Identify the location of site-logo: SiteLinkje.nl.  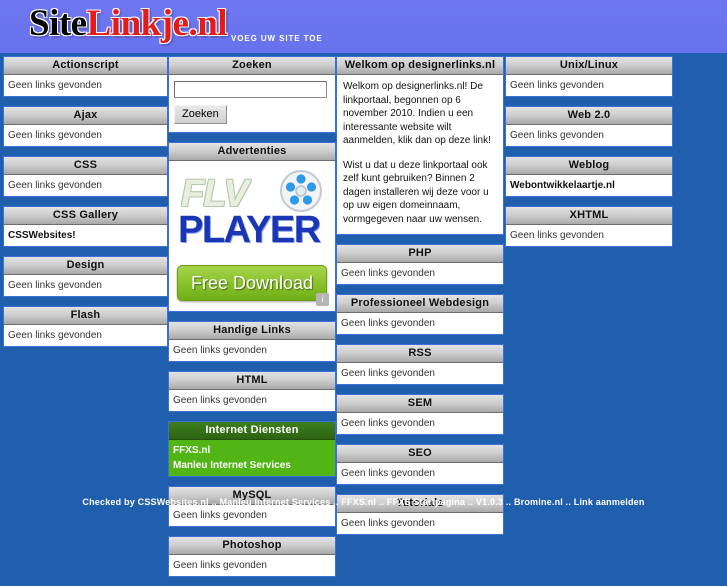
(128, 23).